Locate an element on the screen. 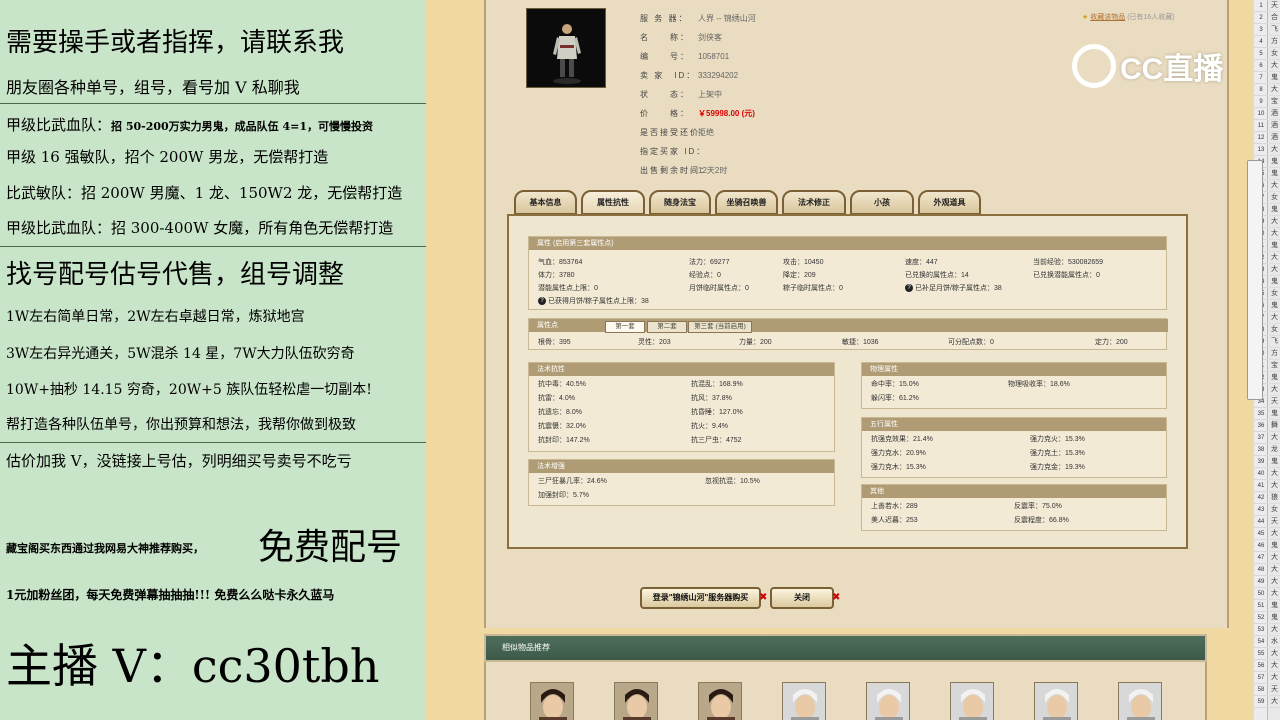 This screenshot has height=720, width=1280. row-number: 37 is located at coordinates (1261, 438).